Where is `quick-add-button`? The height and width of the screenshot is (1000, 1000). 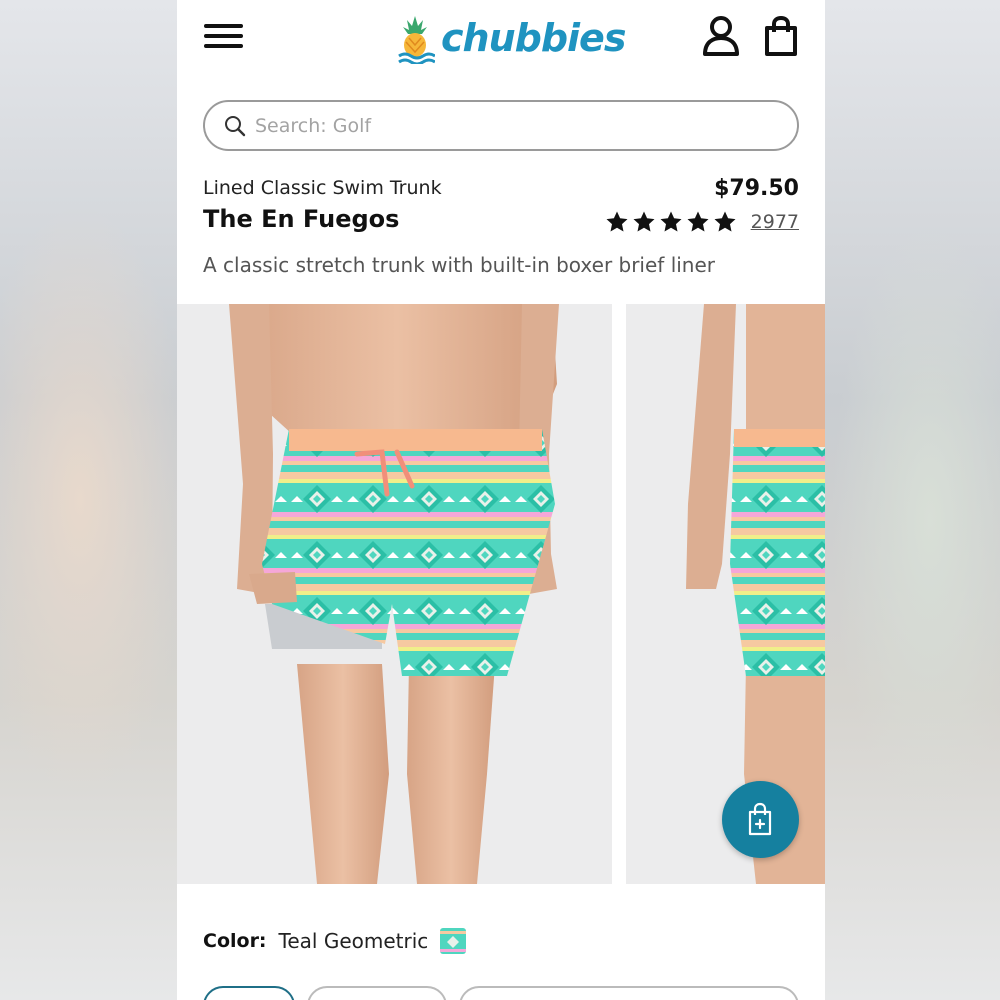 quick-add-button is located at coordinates (760, 819).